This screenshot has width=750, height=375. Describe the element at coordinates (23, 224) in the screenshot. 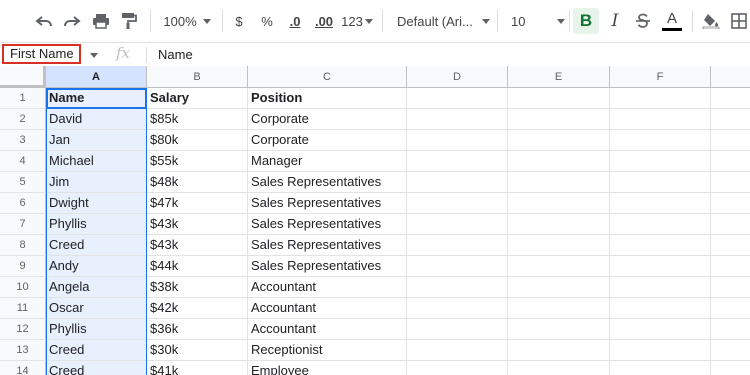

I see `row-header: 7` at that location.